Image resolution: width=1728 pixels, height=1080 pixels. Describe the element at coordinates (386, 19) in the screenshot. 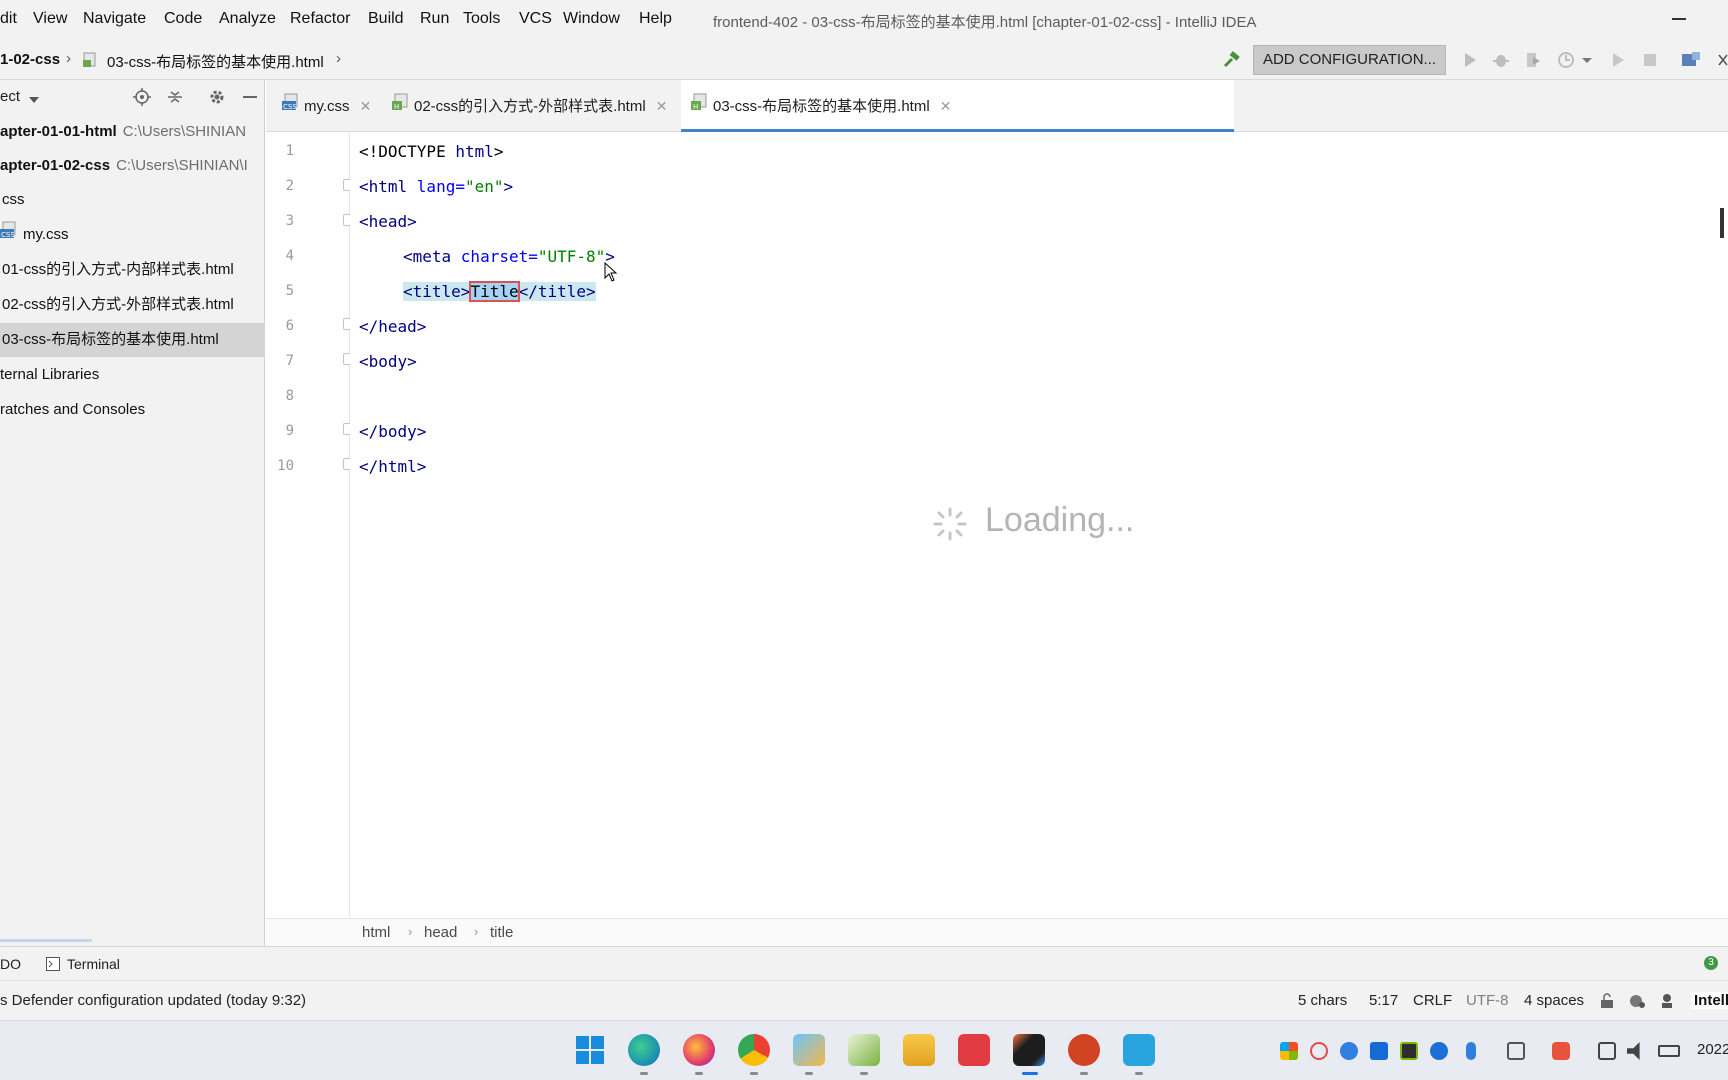

I see `menu-build: Build` at that location.